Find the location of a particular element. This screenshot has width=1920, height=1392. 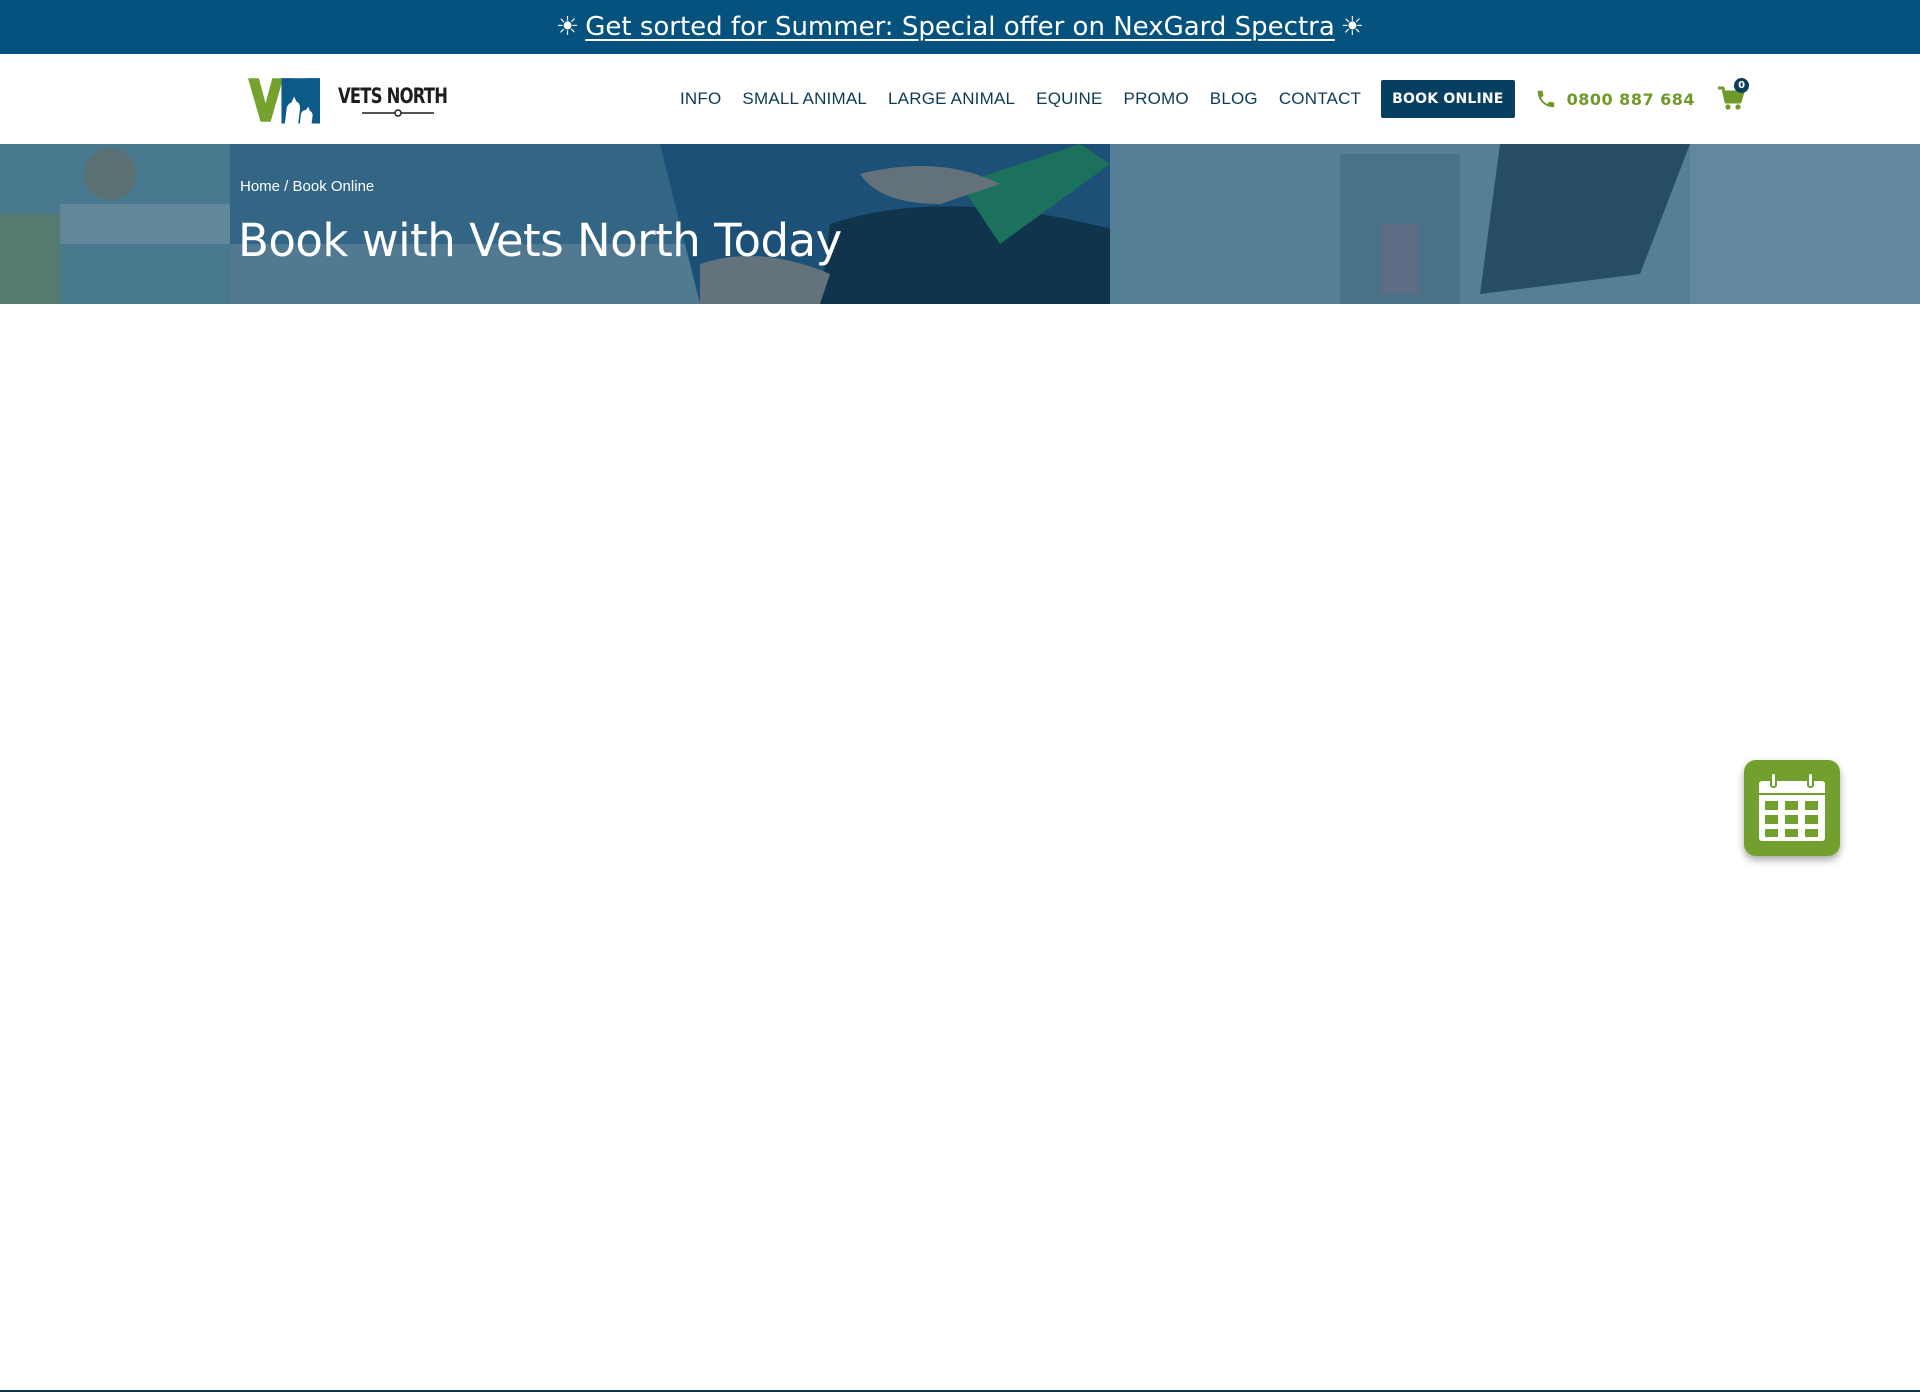

logo-rule is located at coordinates (398, 112).